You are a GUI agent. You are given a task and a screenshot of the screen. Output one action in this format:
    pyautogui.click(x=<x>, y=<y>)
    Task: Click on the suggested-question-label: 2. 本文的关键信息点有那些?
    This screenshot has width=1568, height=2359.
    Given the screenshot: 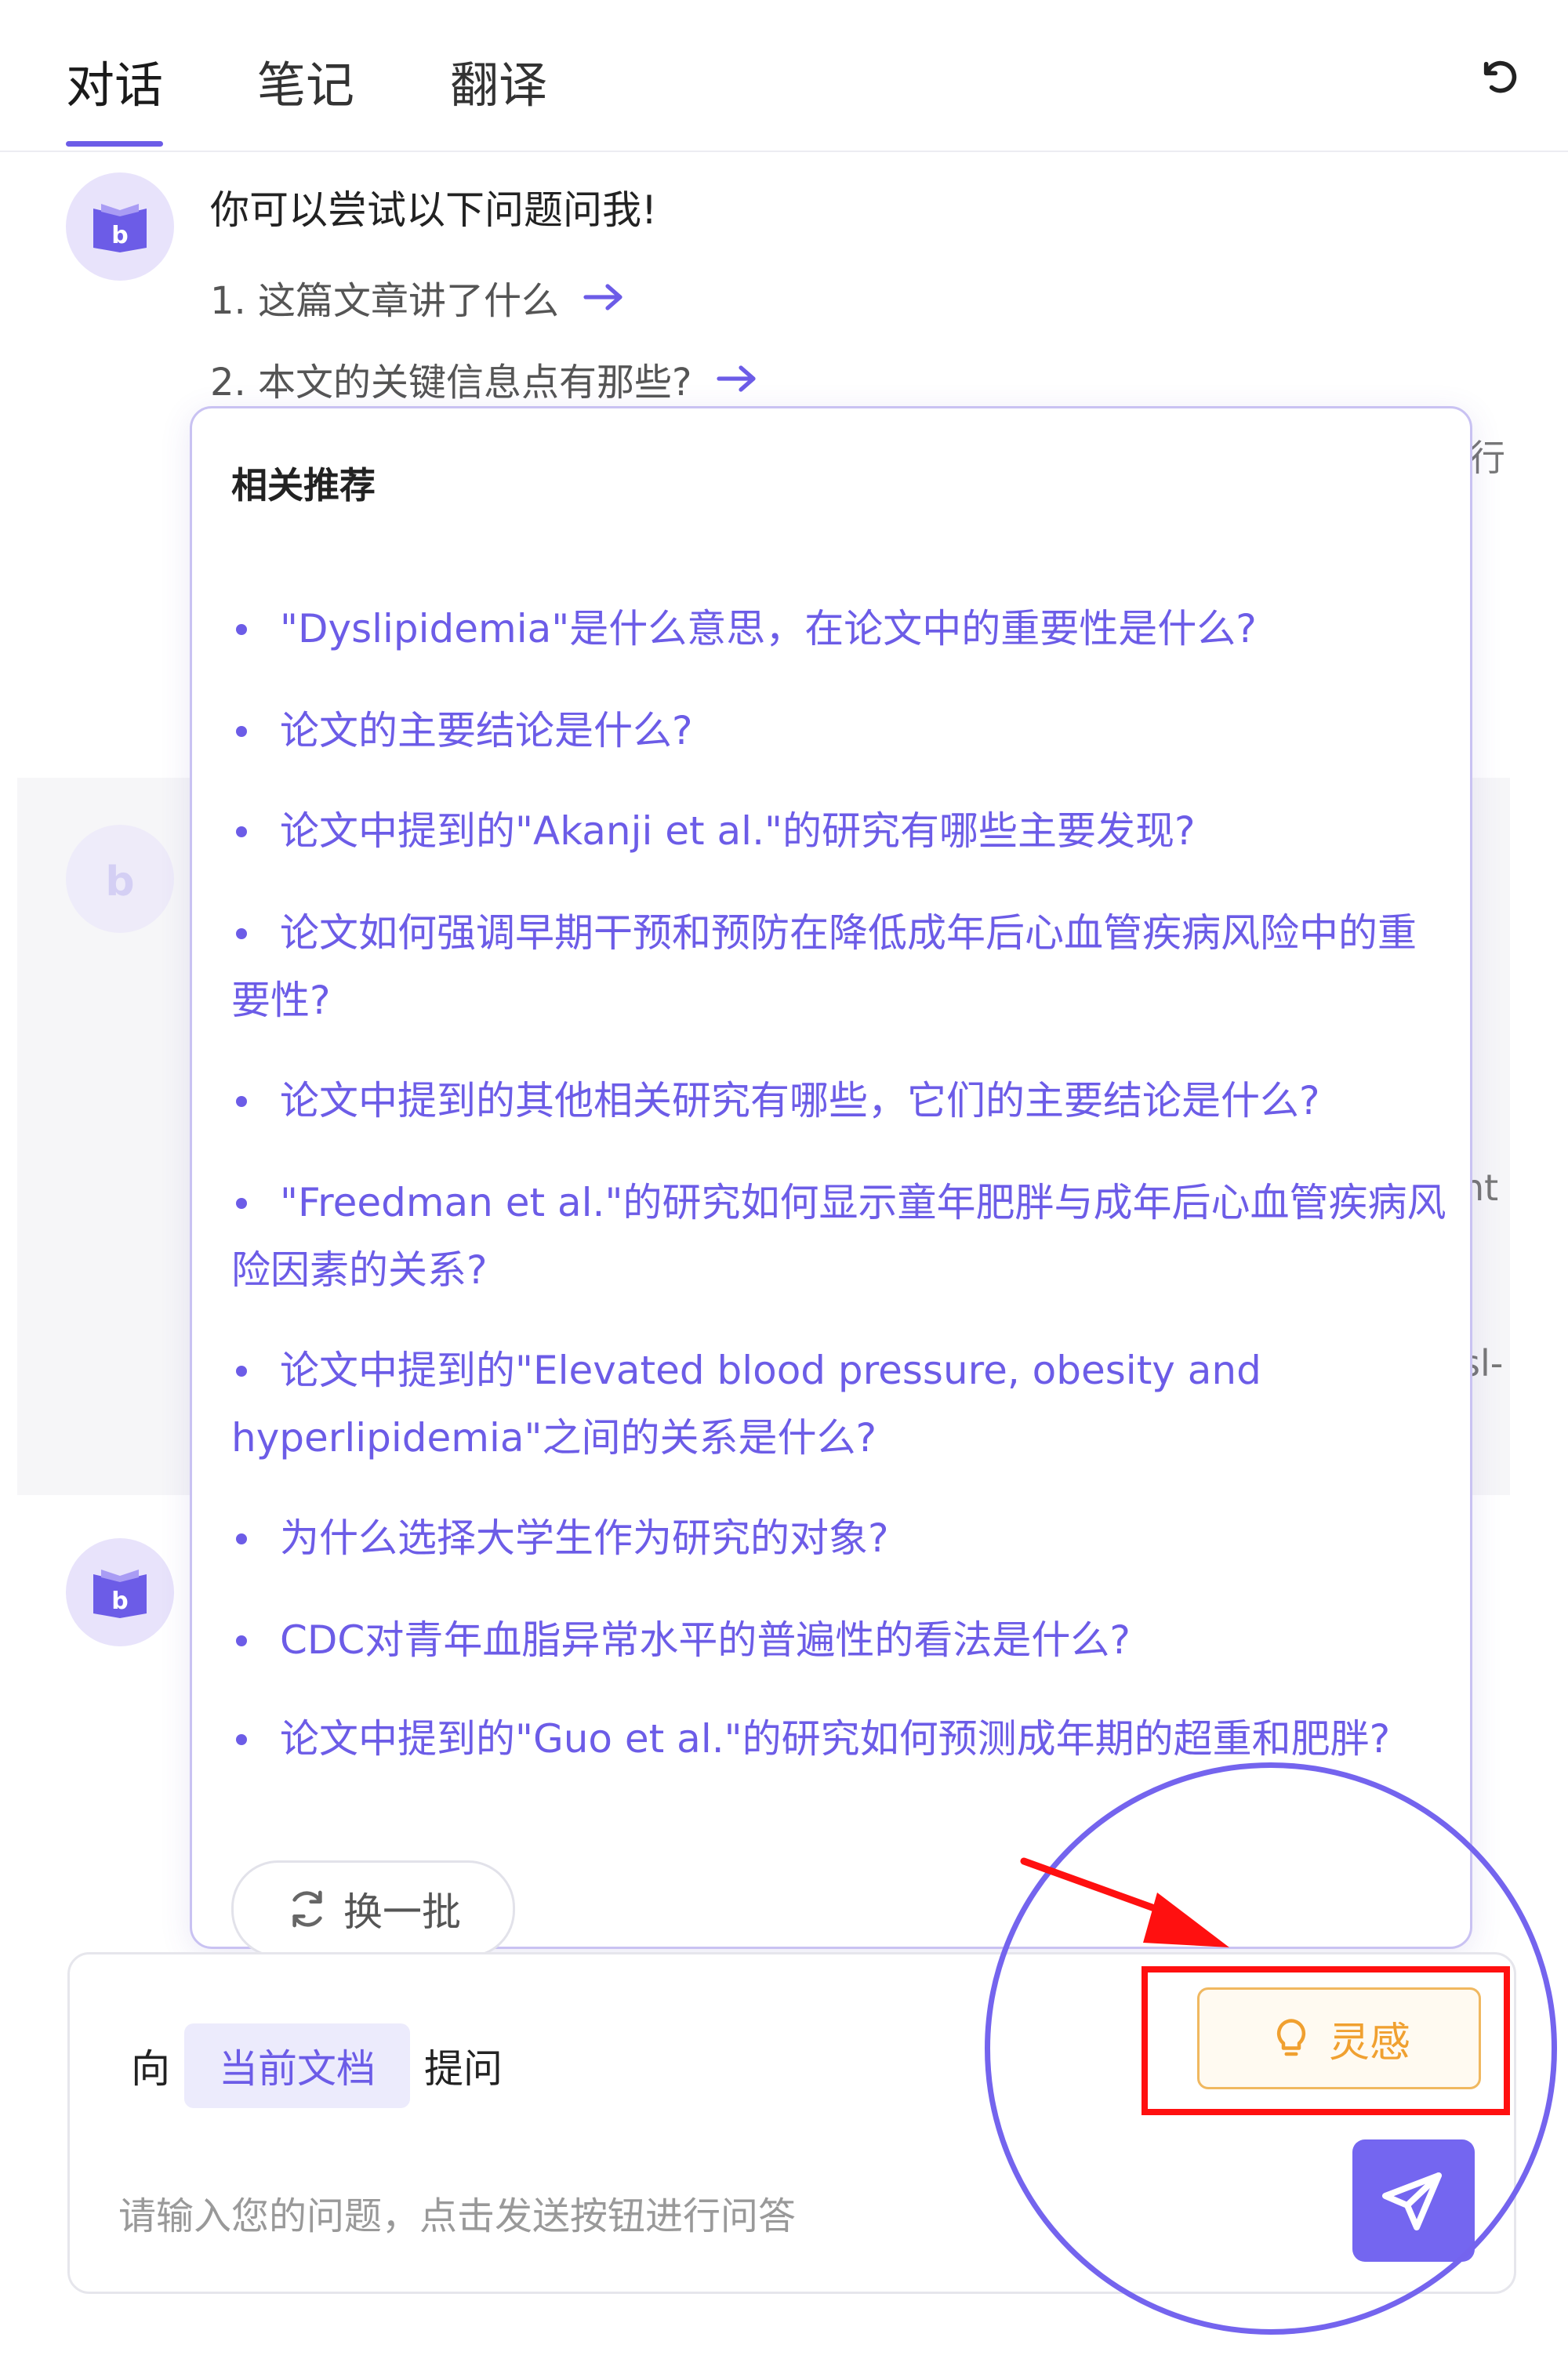 What is the action you would take?
    pyautogui.click(x=451, y=383)
    